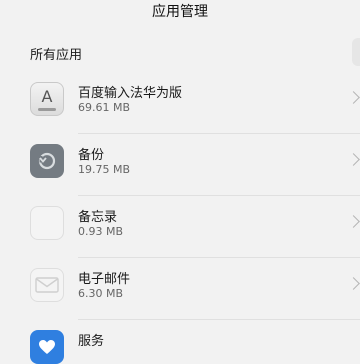  Describe the element at coordinates (180, 12) in the screenshot. I see `page-title: 应用管理` at that location.